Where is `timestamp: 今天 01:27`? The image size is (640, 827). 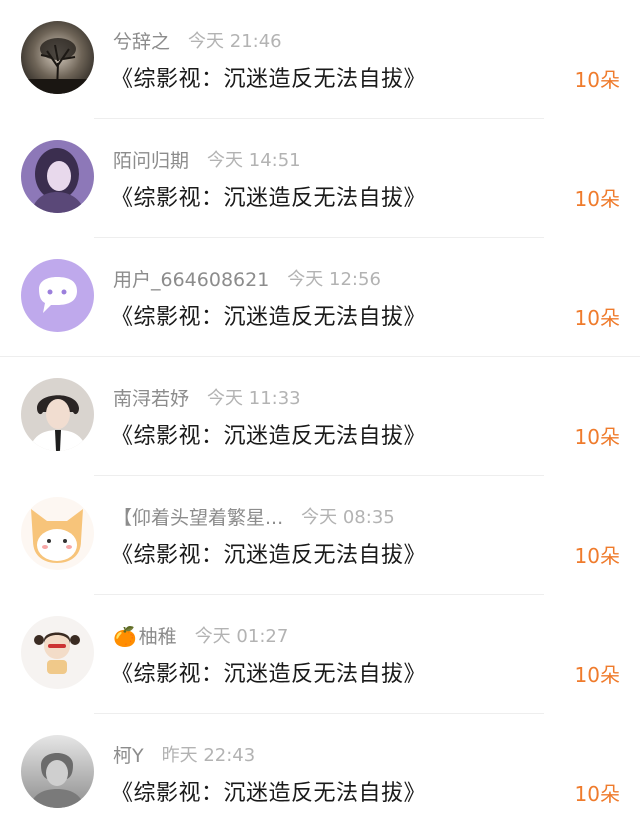 timestamp: 今天 01:27 is located at coordinates (241, 636).